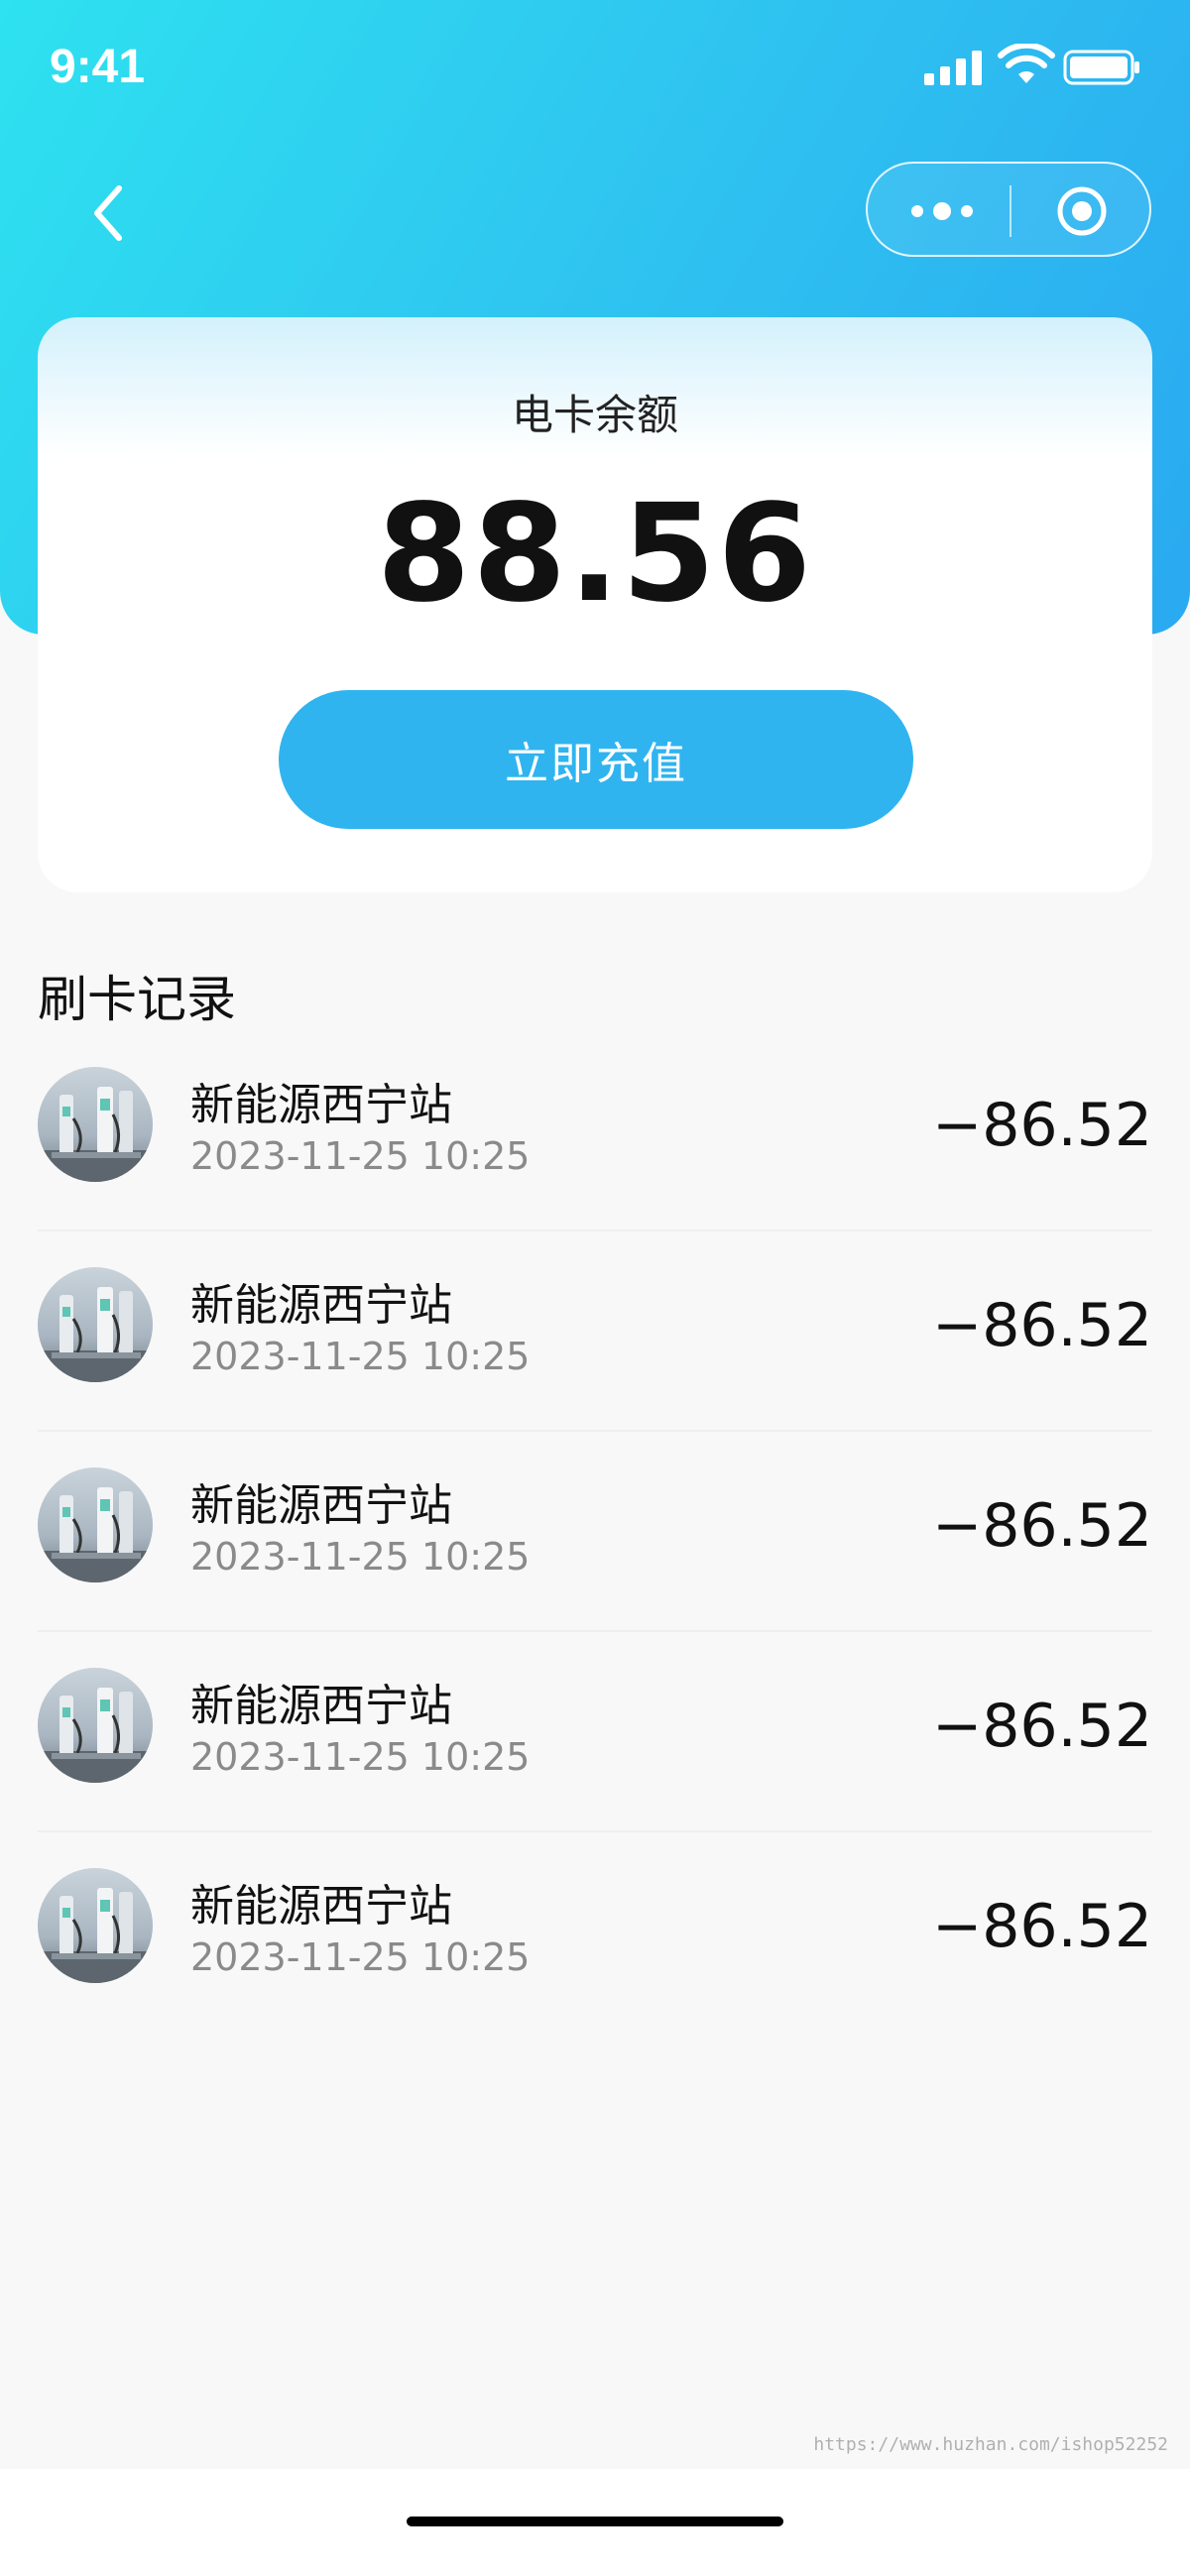  Describe the element at coordinates (942, 211) in the screenshot. I see `more-dots-icon` at that location.